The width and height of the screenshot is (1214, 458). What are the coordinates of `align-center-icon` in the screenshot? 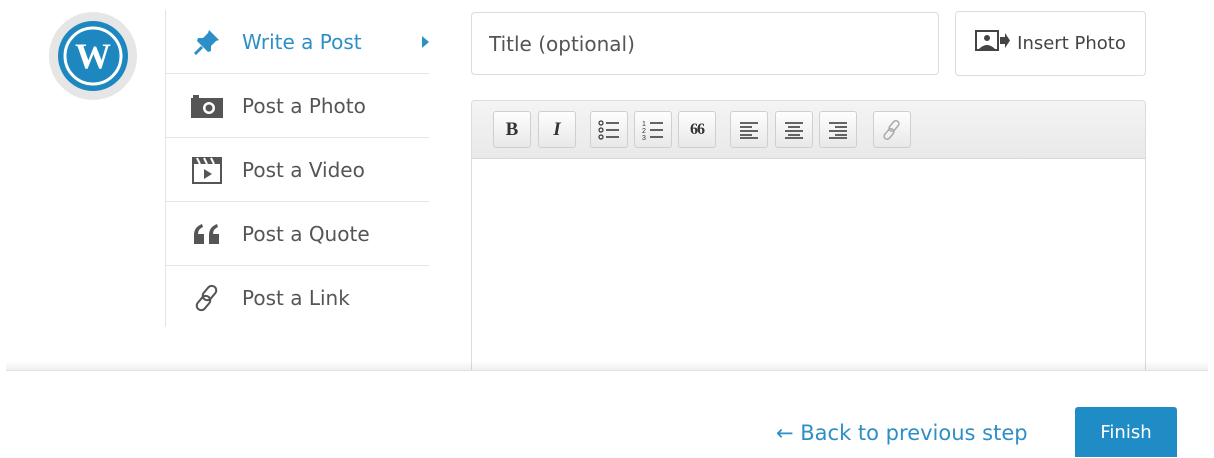 It's located at (794, 130).